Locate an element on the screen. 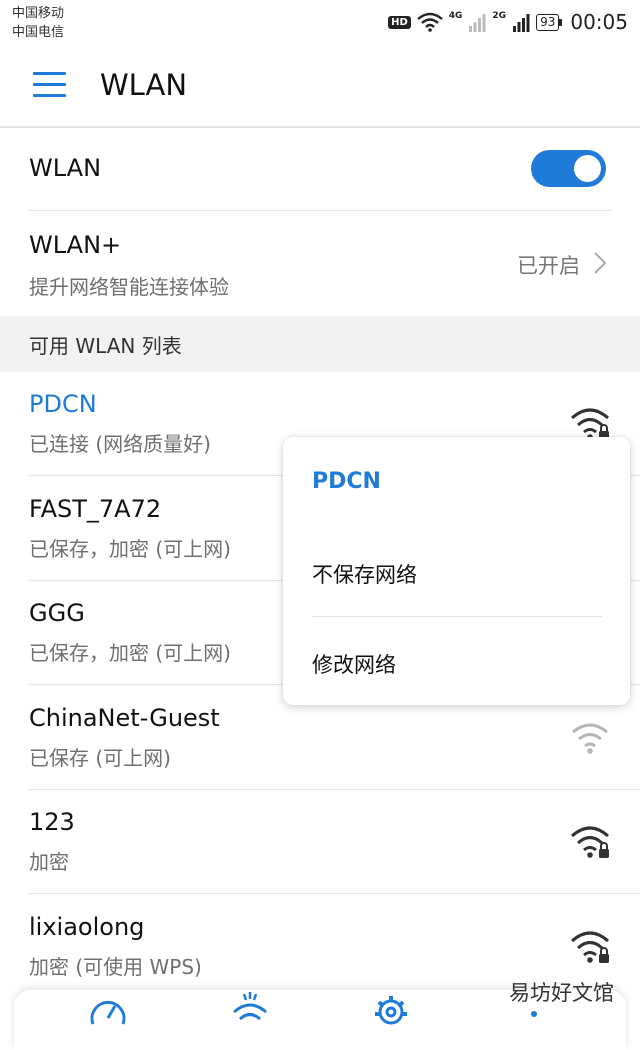  wifi-open-icon is located at coordinates (590, 738).